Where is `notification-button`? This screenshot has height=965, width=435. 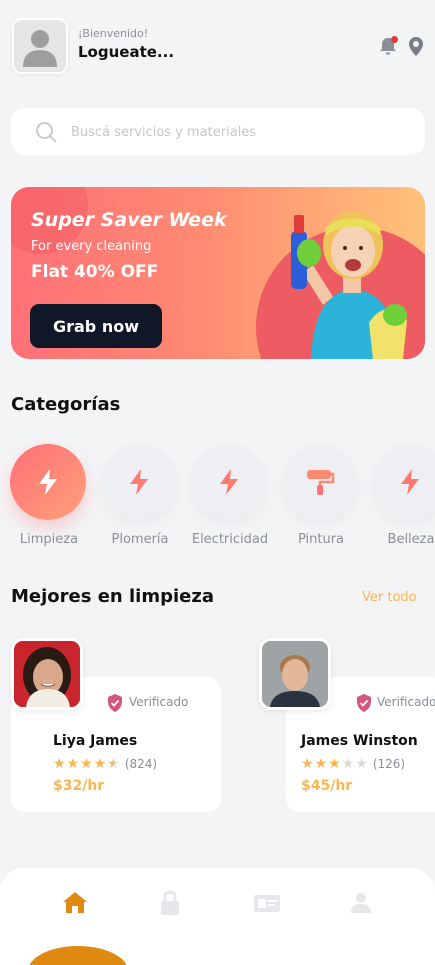 notification-button is located at coordinates (388, 46).